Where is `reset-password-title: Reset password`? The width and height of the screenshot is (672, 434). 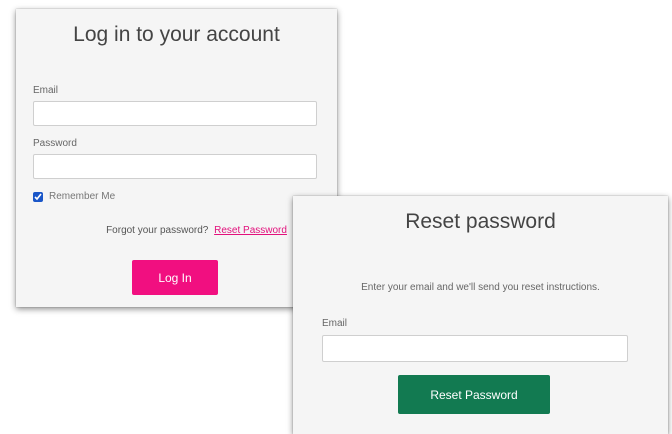
reset-password-title: Reset password is located at coordinates (480, 221).